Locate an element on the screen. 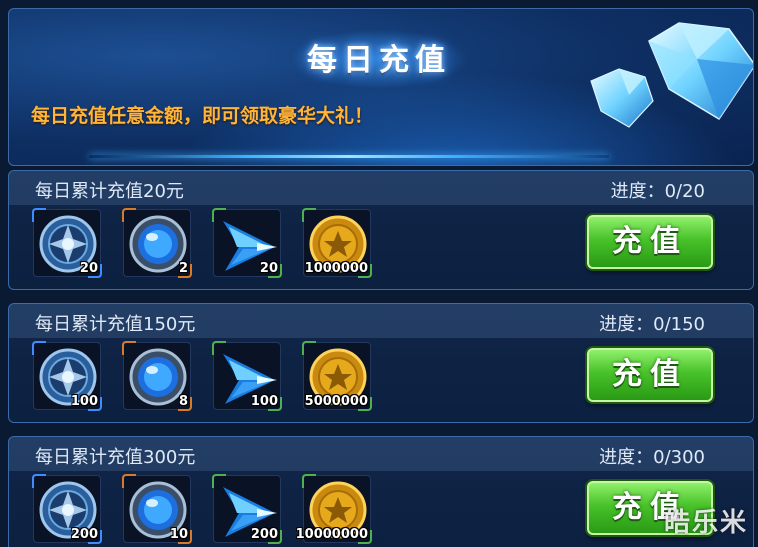 Image resolution: width=758 pixels, height=547 pixels. reward-qty: 2 is located at coordinates (183, 268).